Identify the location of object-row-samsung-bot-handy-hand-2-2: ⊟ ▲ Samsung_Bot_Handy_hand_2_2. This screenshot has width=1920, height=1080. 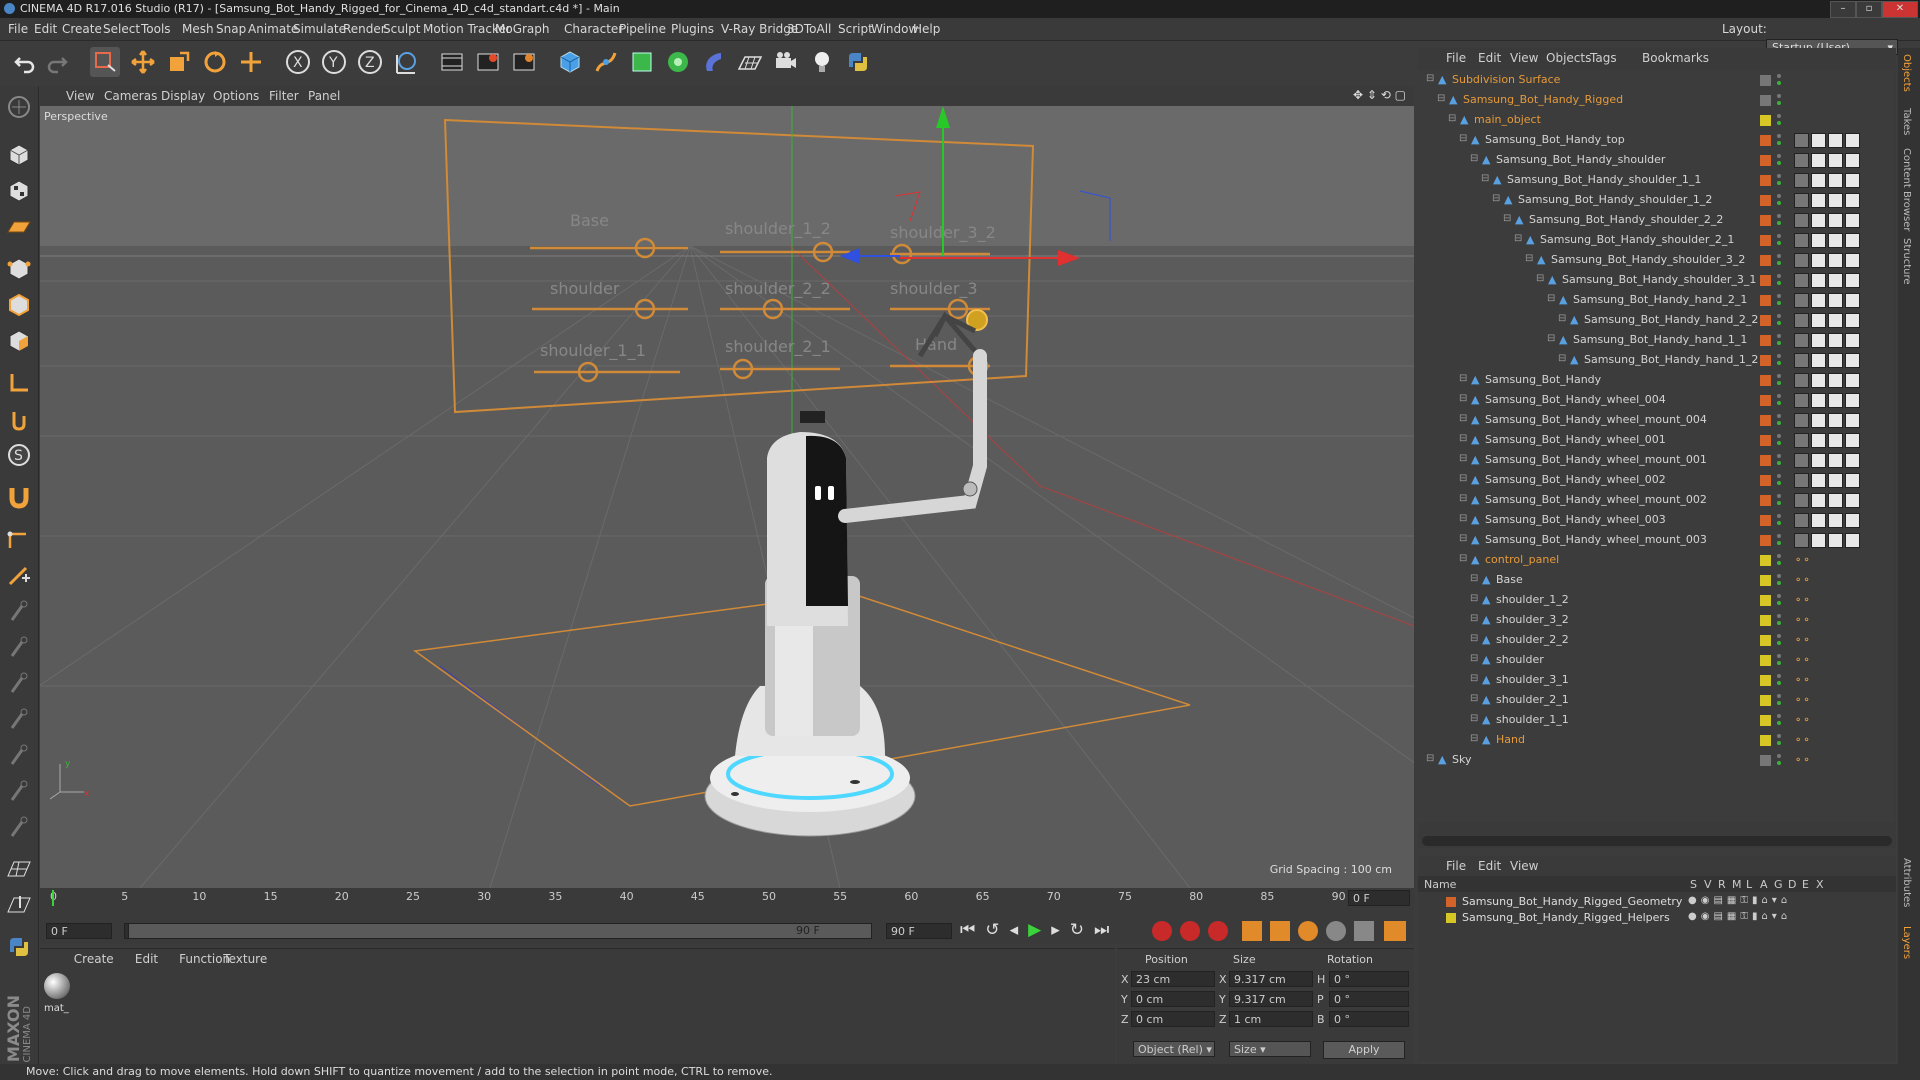
(1656, 320).